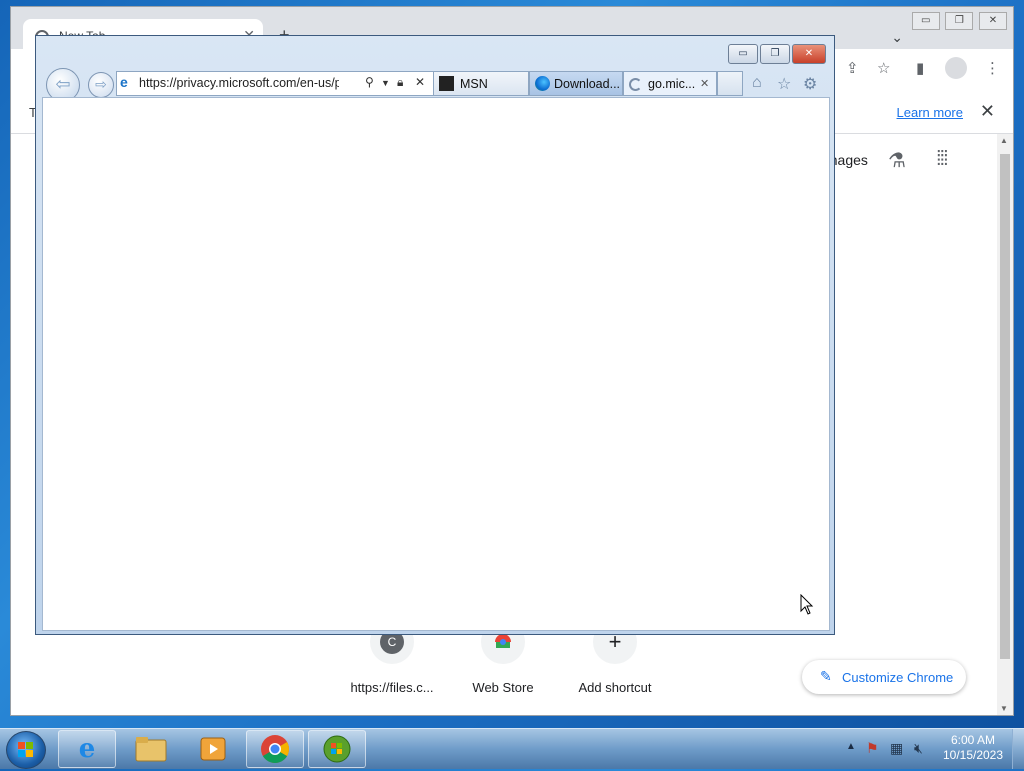  I want to click on clock-date: 10/15/2023, so click(973, 755).